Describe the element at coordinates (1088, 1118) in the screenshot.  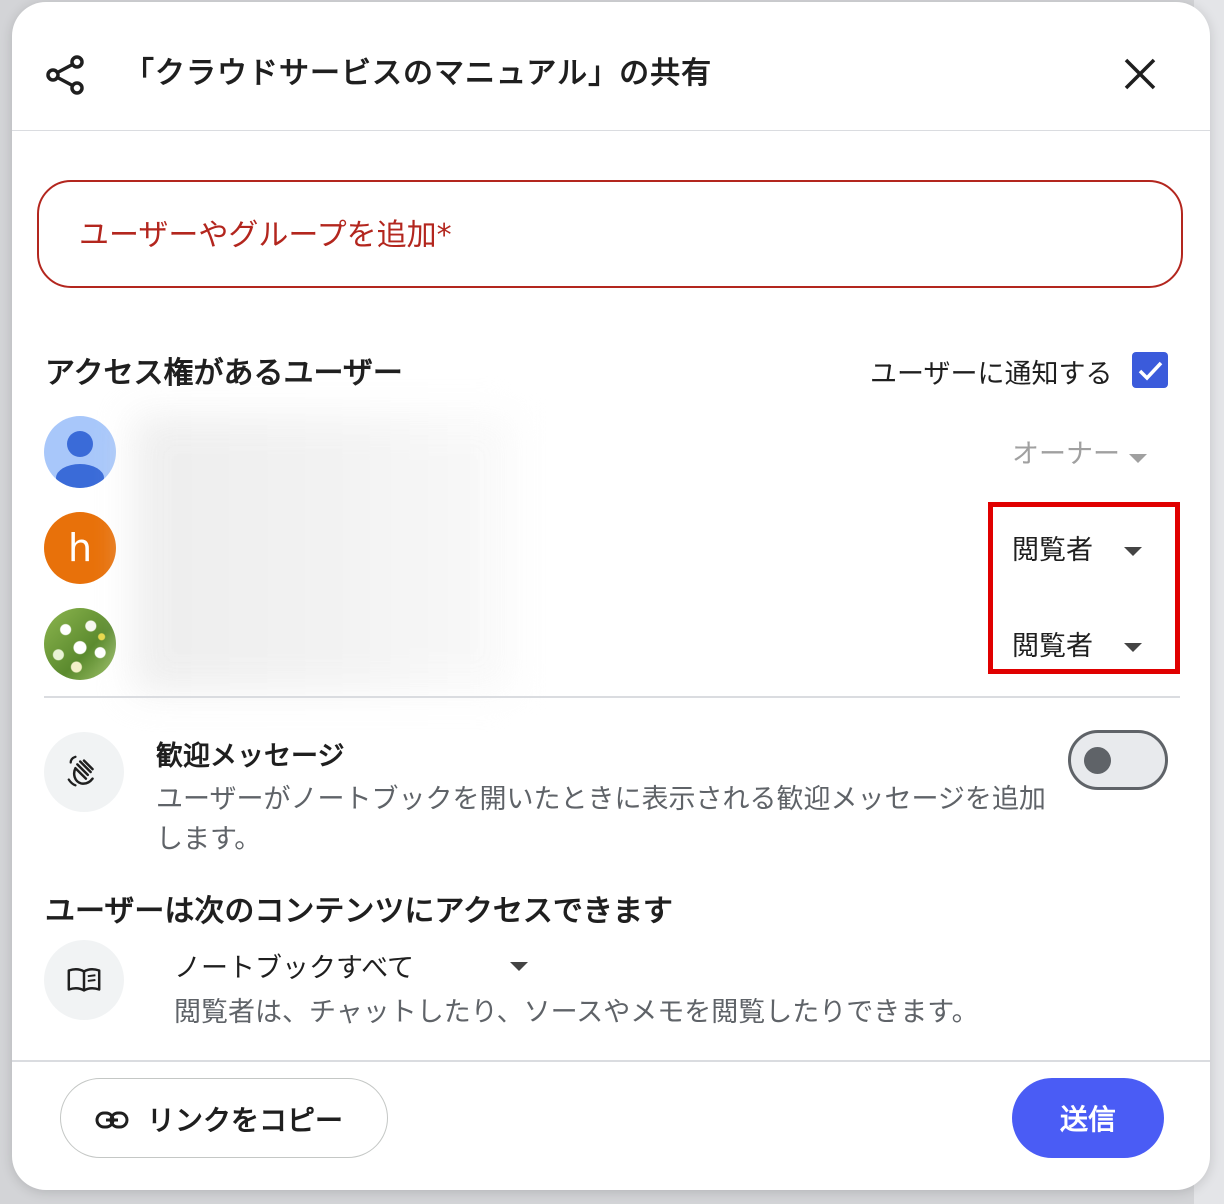
I see `send-button: 送信` at that location.